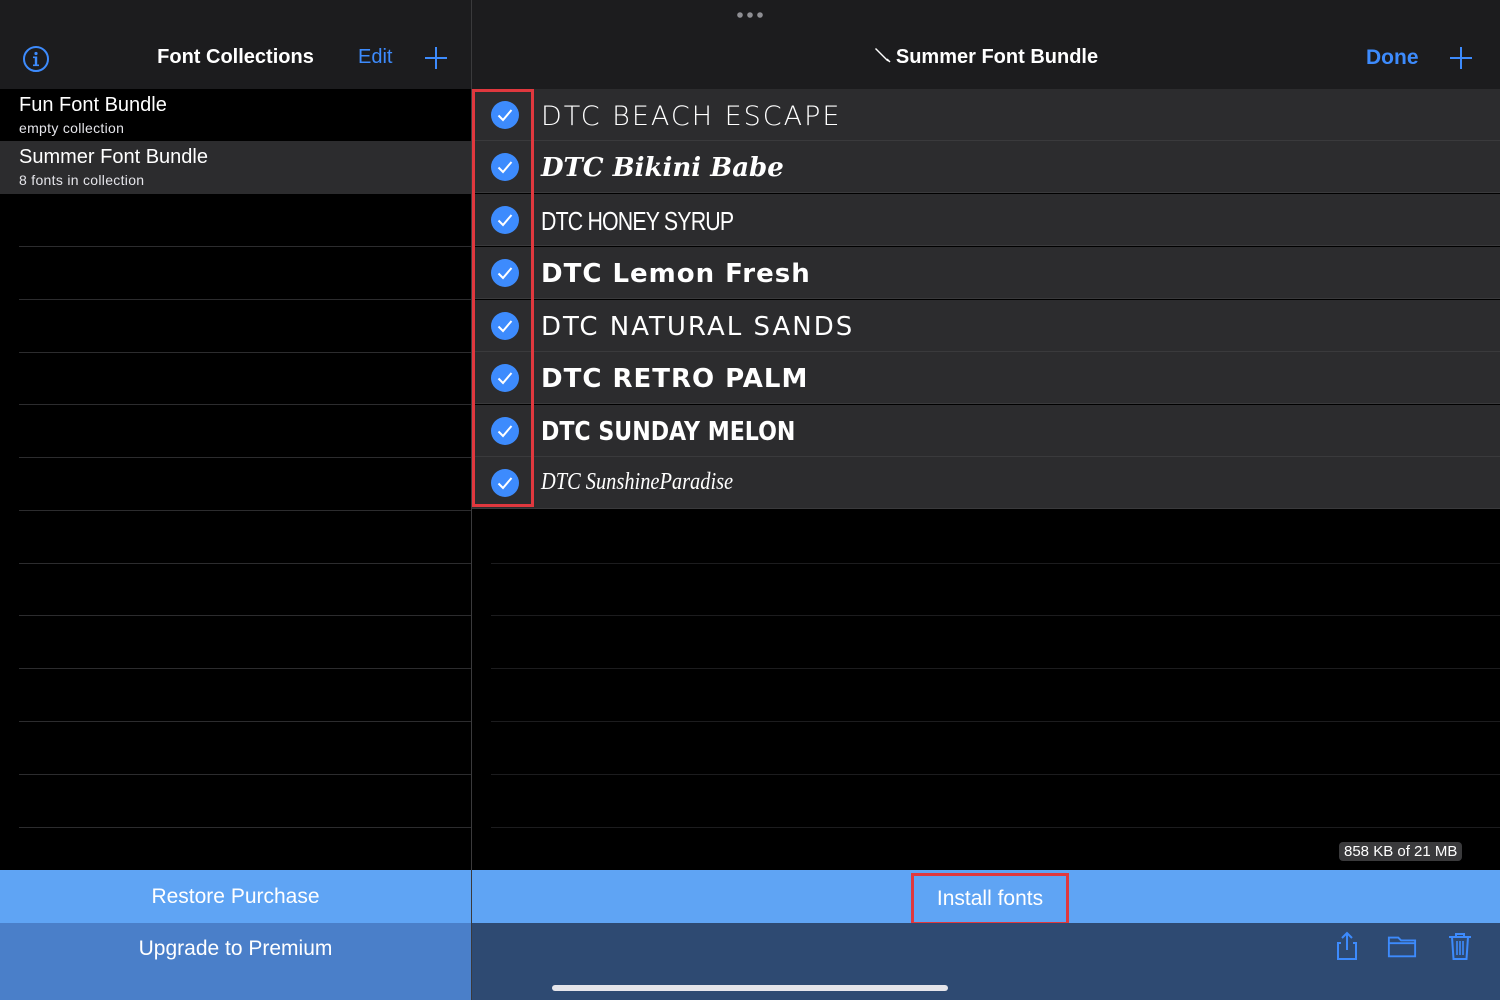 The width and height of the screenshot is (1500, 1000). Describe the element at coordinates (662, 168) in the screenshot. I see `font-name: DTC Bikini Babe` at that location.